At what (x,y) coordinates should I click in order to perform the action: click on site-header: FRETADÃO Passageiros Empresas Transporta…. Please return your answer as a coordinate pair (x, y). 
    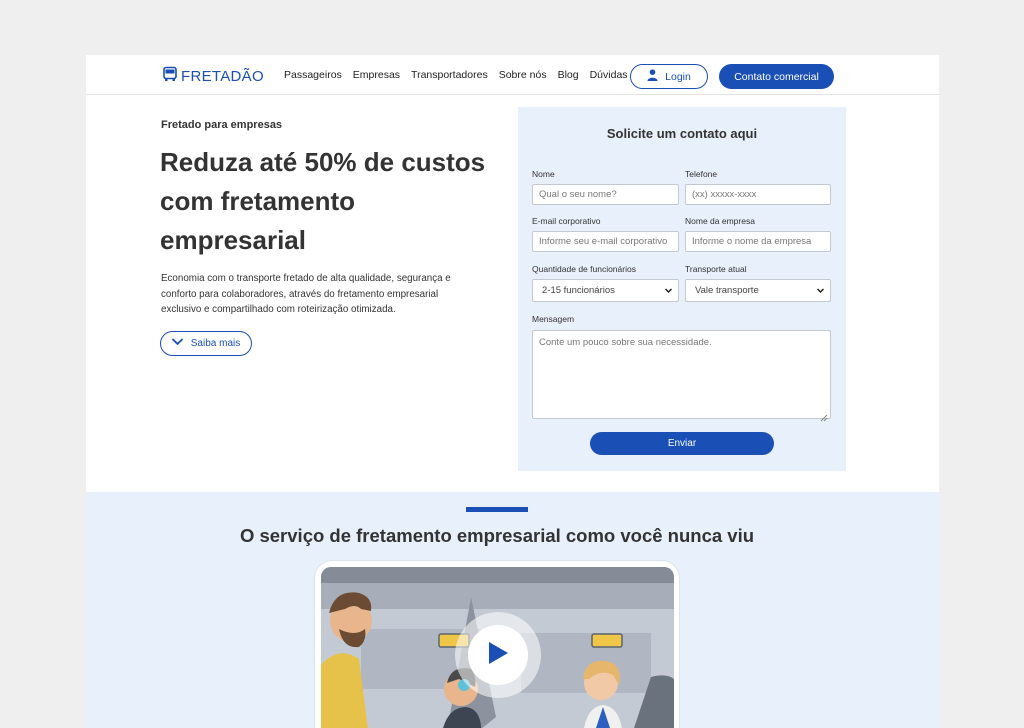
    Looking at the image, I should click on (512, 75).